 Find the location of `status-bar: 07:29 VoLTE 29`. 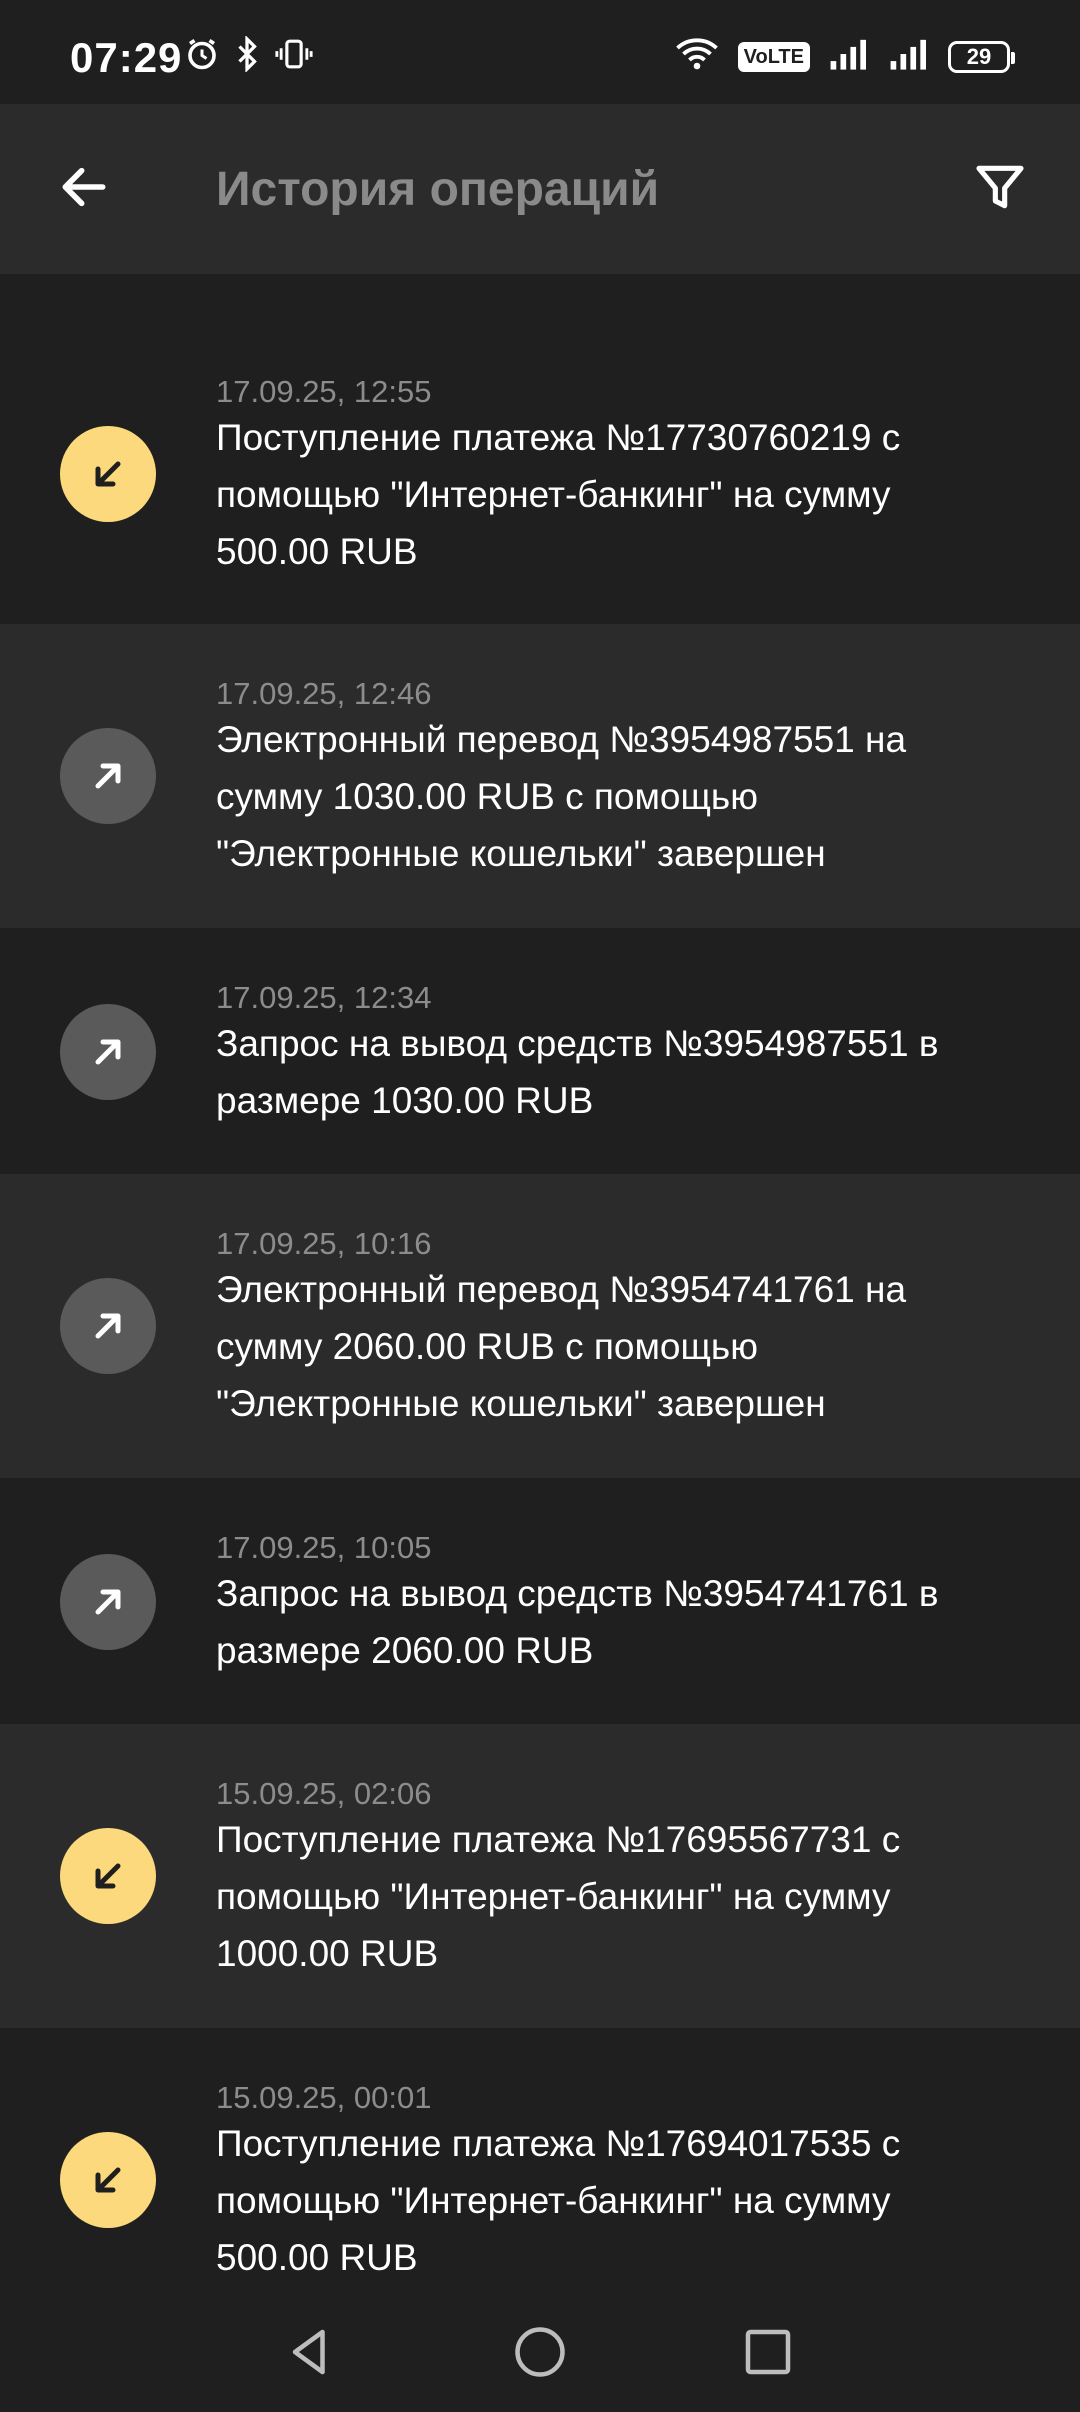

status-bar: 07:29 VoLTE 29 is located at coordinates (540, 52).